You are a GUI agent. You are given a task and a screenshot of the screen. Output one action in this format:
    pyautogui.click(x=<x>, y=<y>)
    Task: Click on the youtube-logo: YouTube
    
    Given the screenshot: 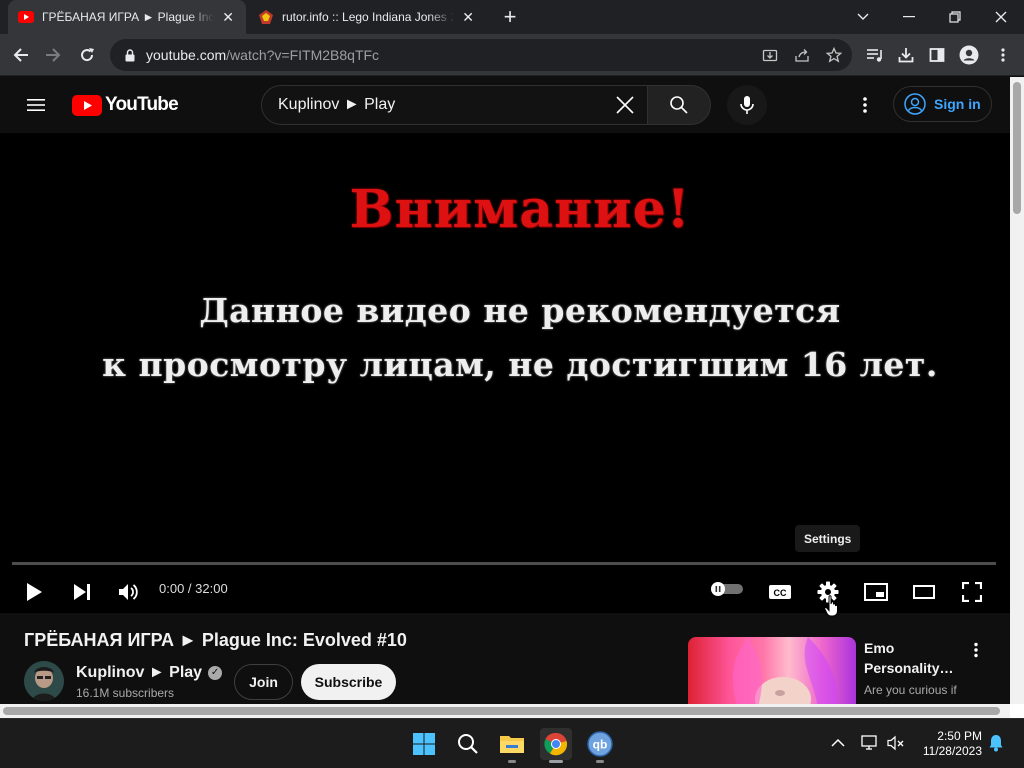 What is the action you would take?
    pyautogui.click(x=125, y=105)
    